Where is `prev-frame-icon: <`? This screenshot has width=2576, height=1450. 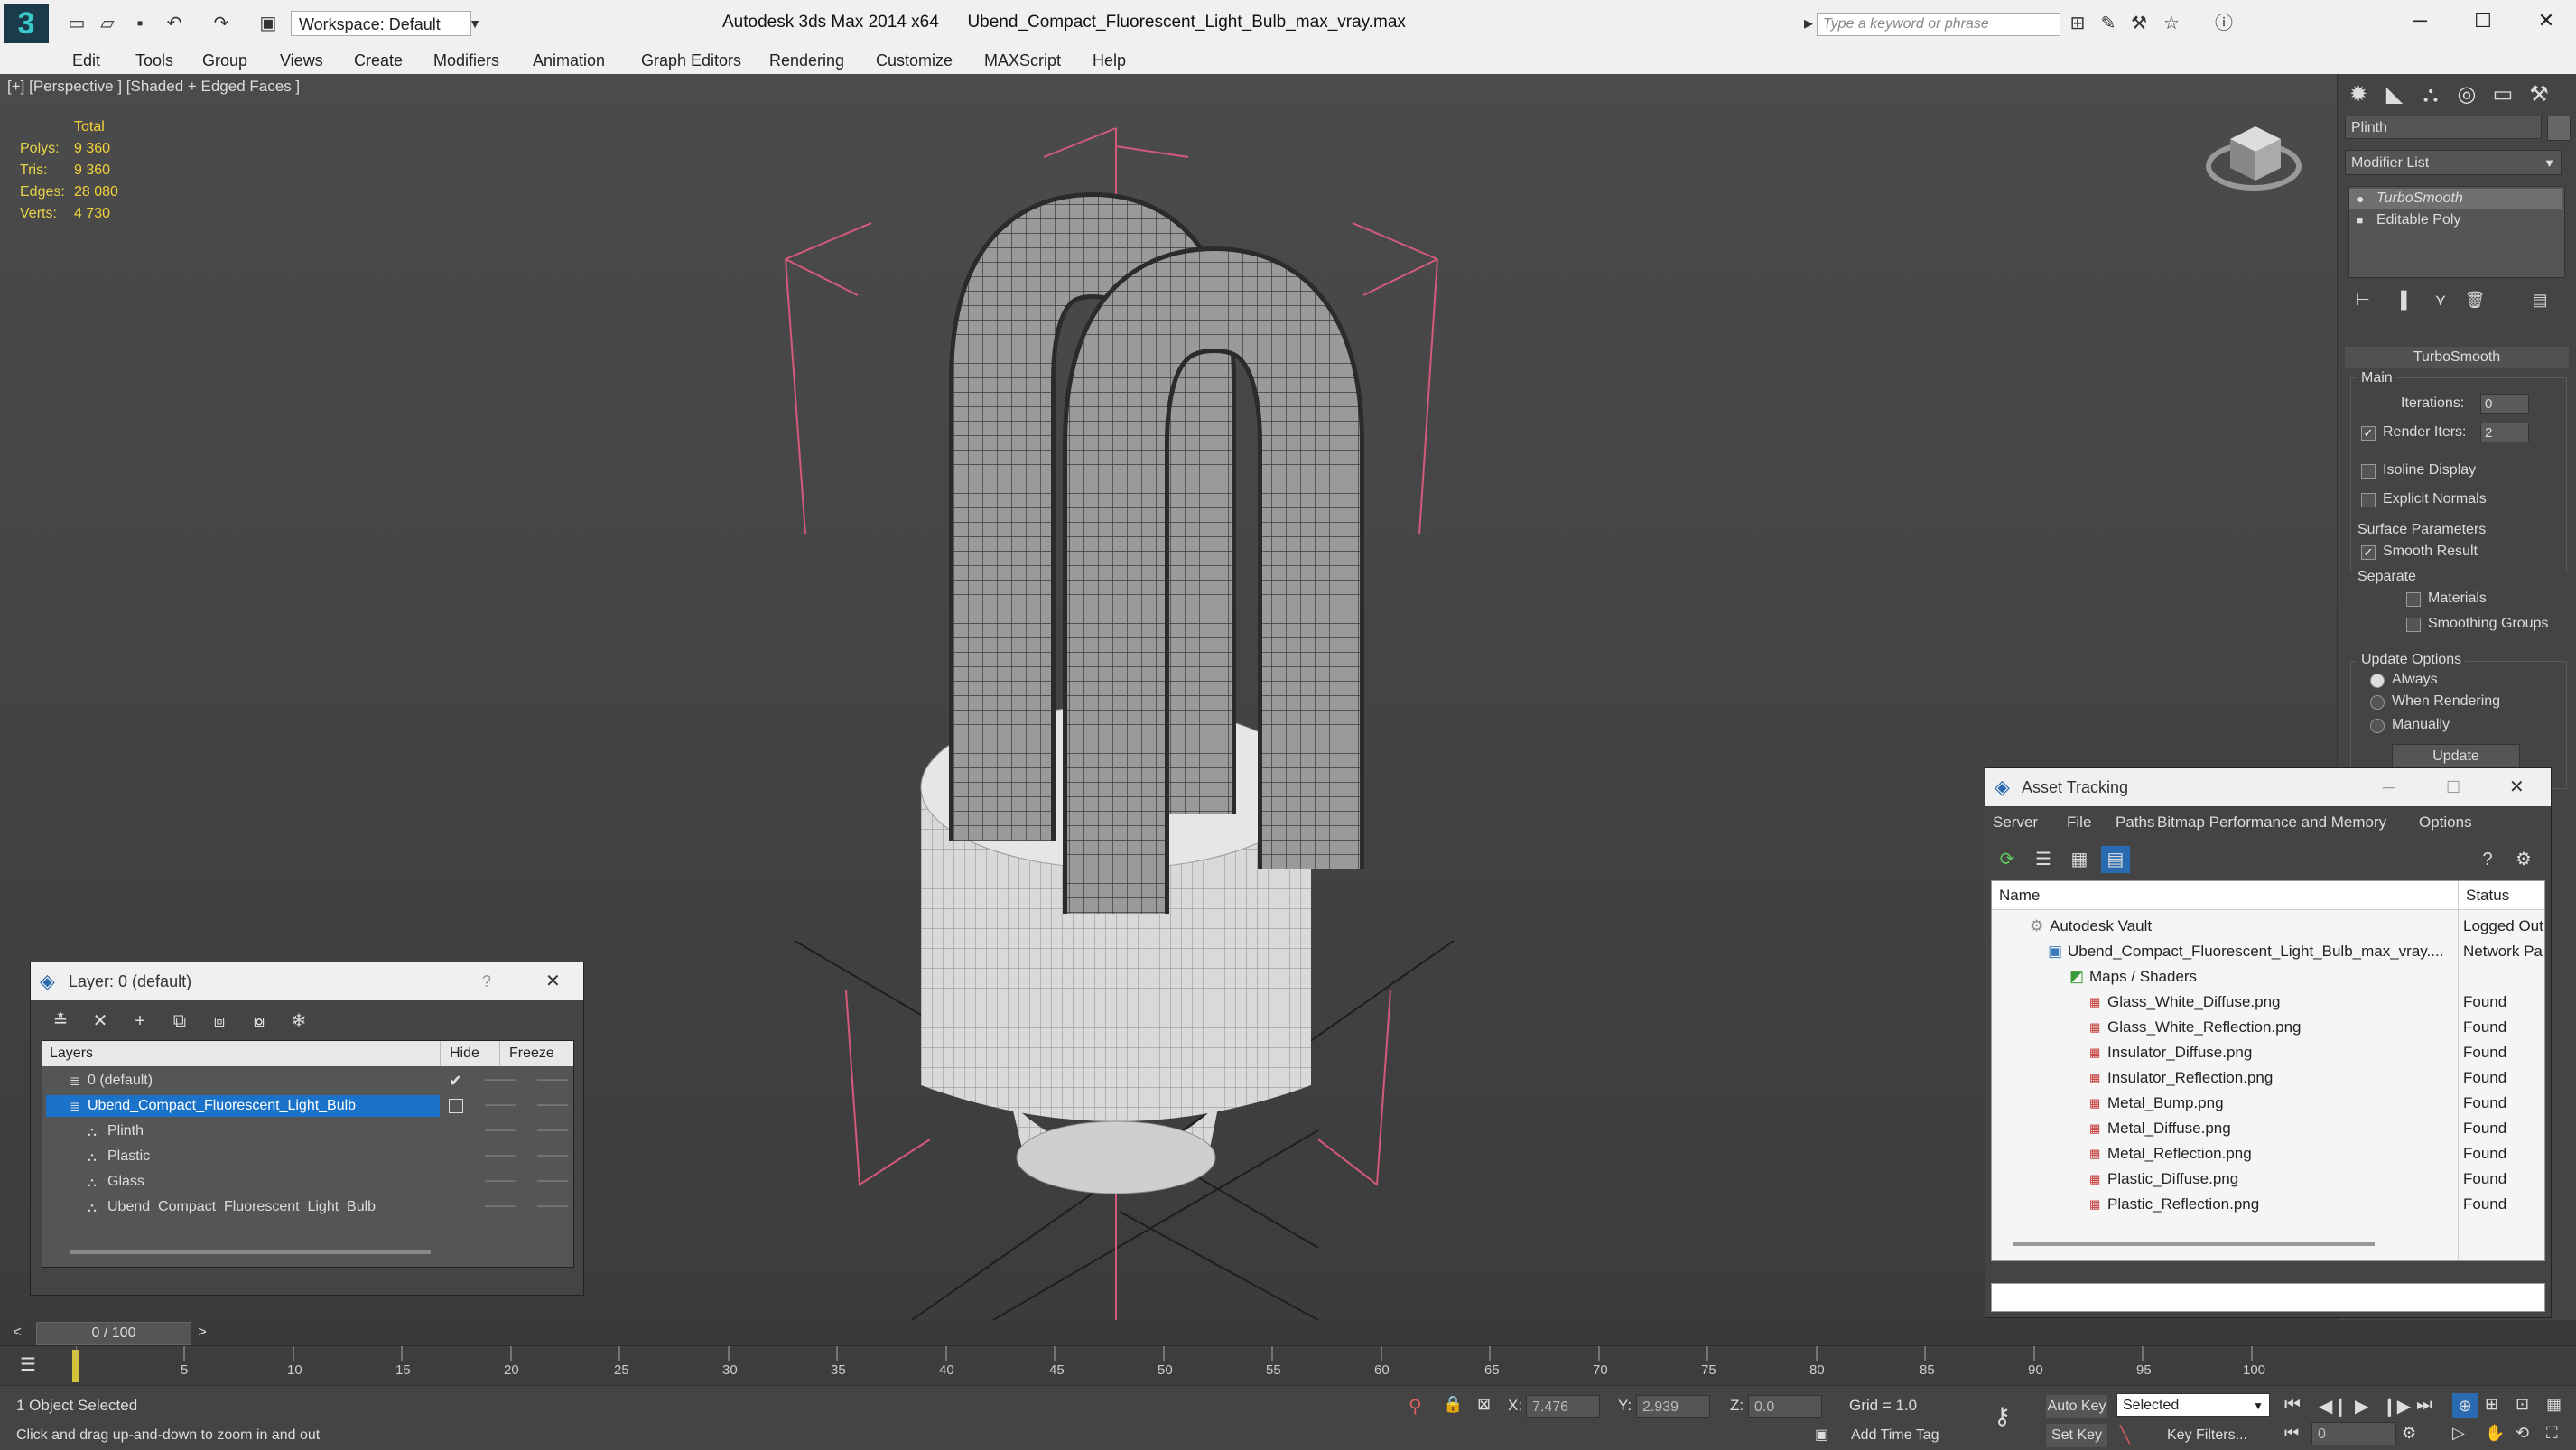 prev-frame-icon: < is located at coordinates (17, 1332).